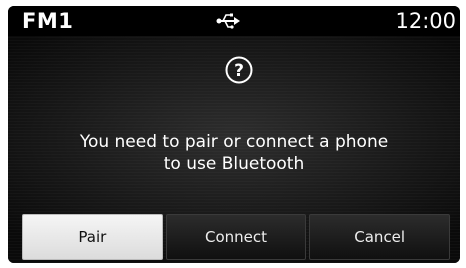  What do you see at coordinates (380, 237) in the screenshot?
I see `cancel-button: Cancel` at bounding box center [380, 237].